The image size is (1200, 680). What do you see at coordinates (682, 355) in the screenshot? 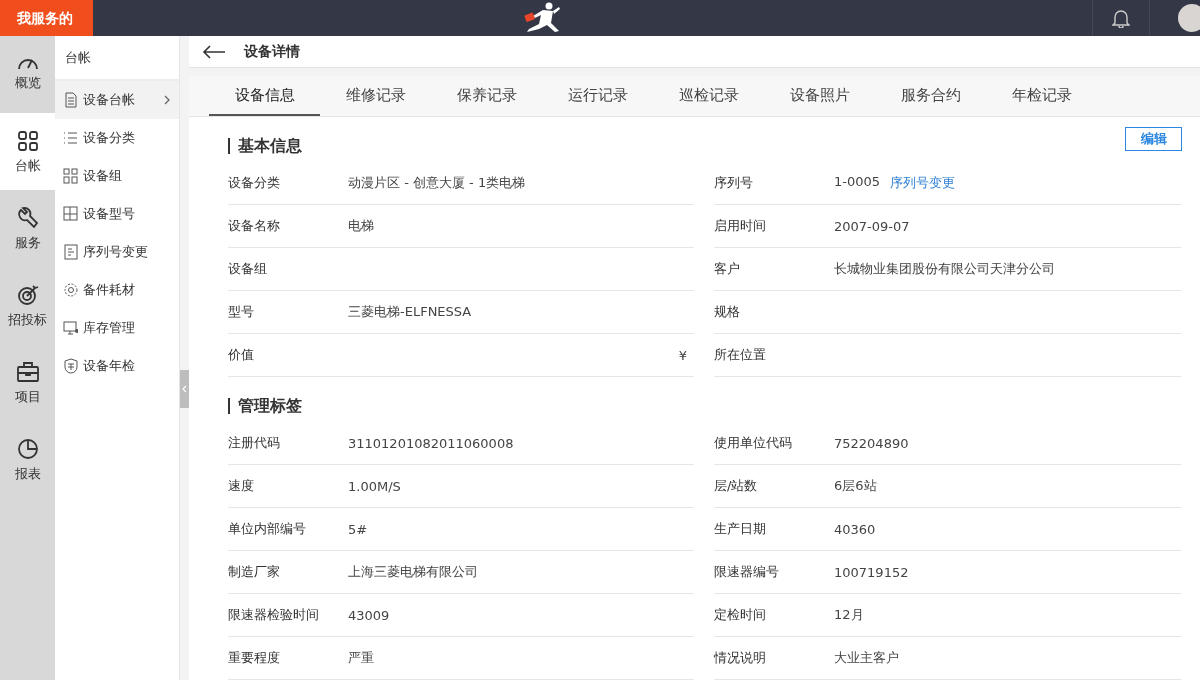
I see `currency-unit: ¥` at bounding box center [682, 355].